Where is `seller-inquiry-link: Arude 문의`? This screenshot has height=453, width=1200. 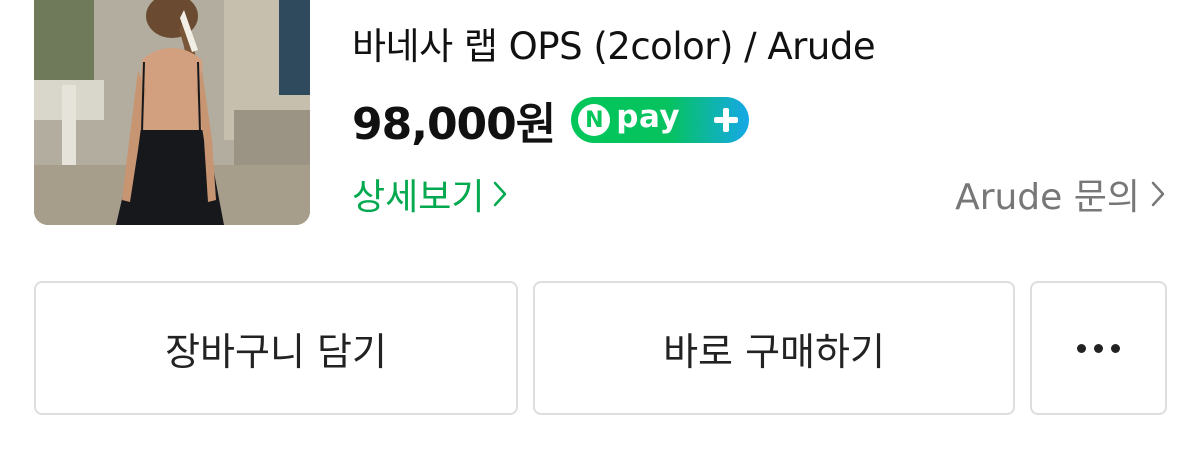
seller-inquiry-link: Arude 문의 is located at coordinates (1060, 194).